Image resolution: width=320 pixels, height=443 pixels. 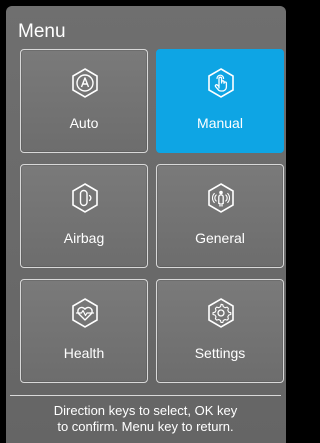 What do you see at coordinates (145, 395) in the screenshot?
I see `footer-divider` at bounding box center [145, 395].